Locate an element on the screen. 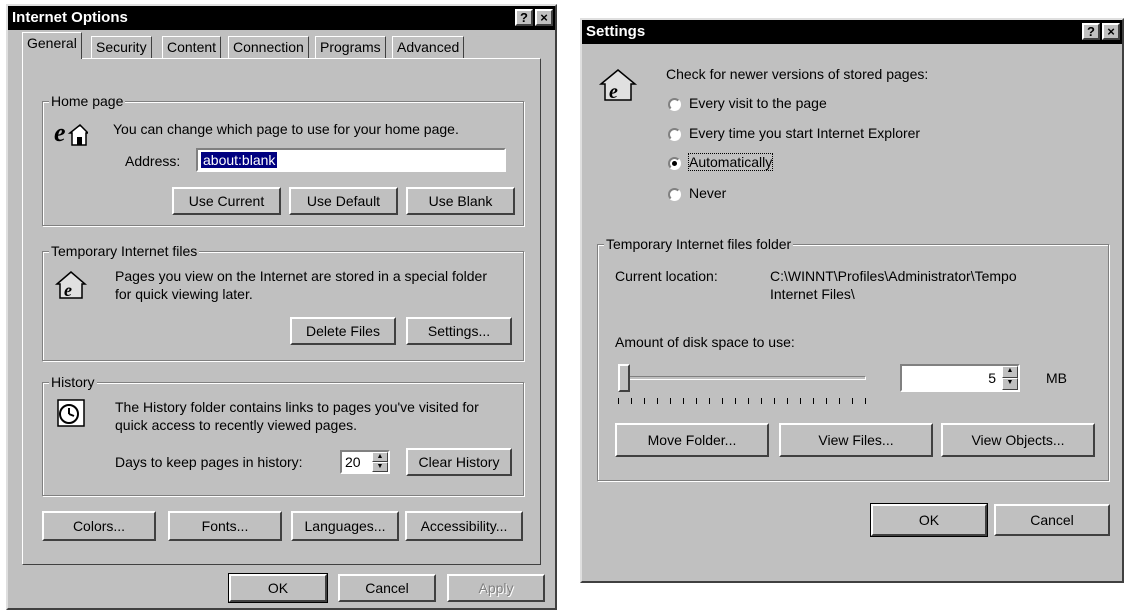  tab-programs: Programs is located at coordinates (350, 47).